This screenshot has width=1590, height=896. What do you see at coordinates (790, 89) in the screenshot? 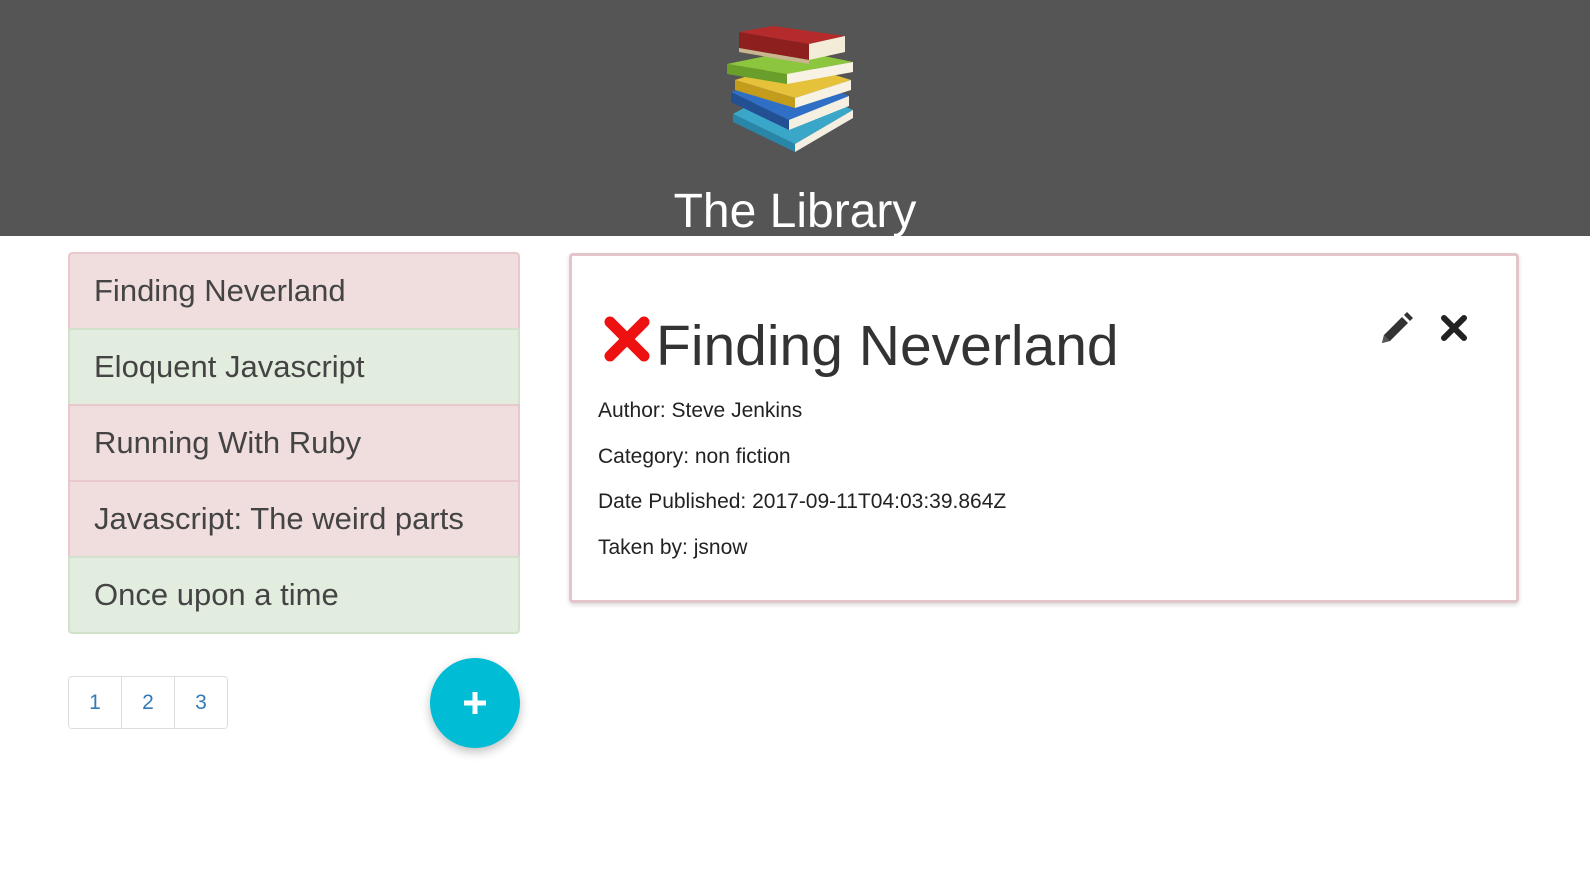
I see `book-stack-icon` at bounding box center [790, 89].